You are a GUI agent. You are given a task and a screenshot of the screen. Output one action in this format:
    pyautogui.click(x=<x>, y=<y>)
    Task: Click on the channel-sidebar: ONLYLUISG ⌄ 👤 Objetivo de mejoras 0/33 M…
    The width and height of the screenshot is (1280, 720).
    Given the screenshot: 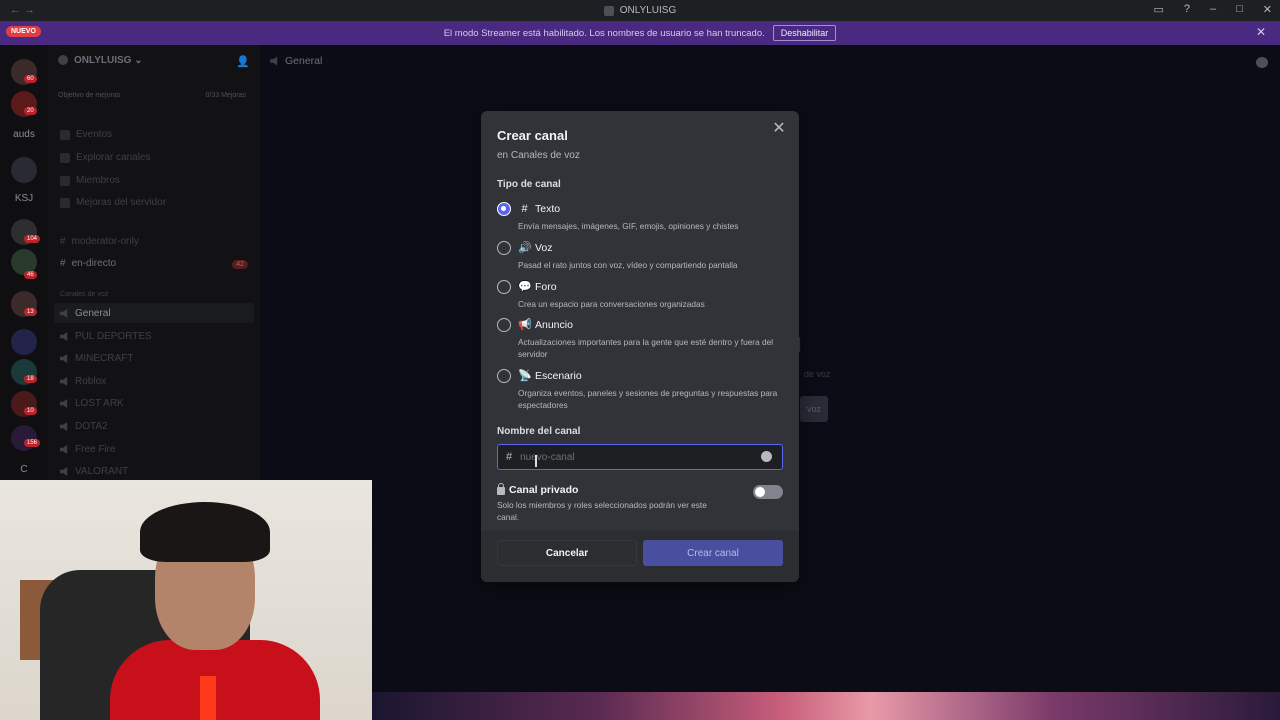 What is the action you would take?
    pyautogui.click(x=154, y=262)
    